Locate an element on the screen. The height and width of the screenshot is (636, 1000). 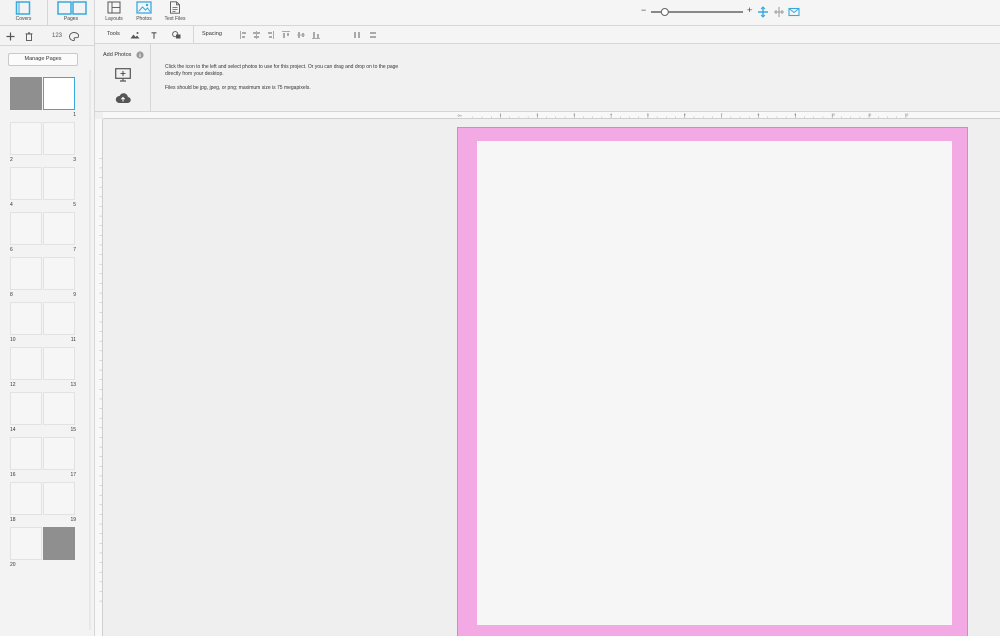
text-files-button: Text Files is located at coordinates (175, 11).